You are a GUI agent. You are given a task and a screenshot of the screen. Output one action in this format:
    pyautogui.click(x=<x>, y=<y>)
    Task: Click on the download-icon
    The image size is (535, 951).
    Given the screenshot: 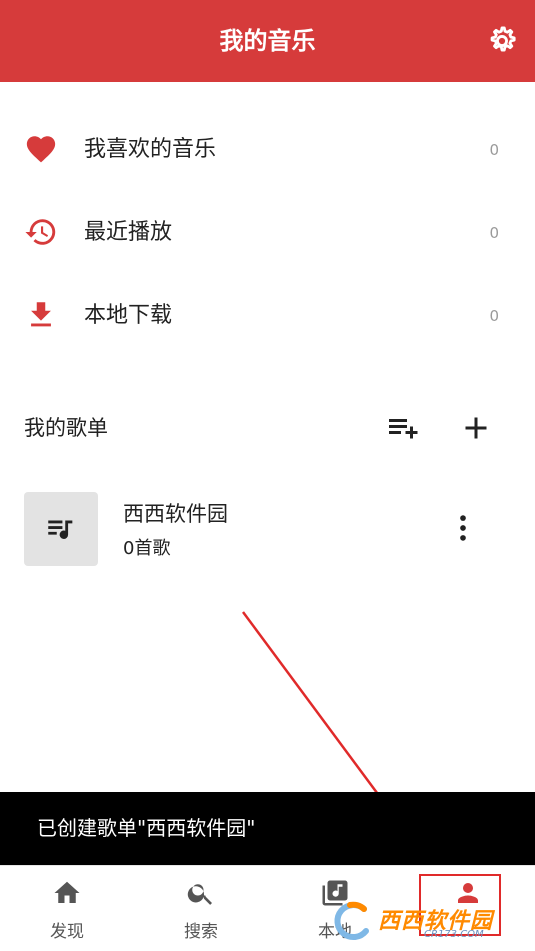 What is the action you would take?
    pyautogui.click(x=41, y=314)
    